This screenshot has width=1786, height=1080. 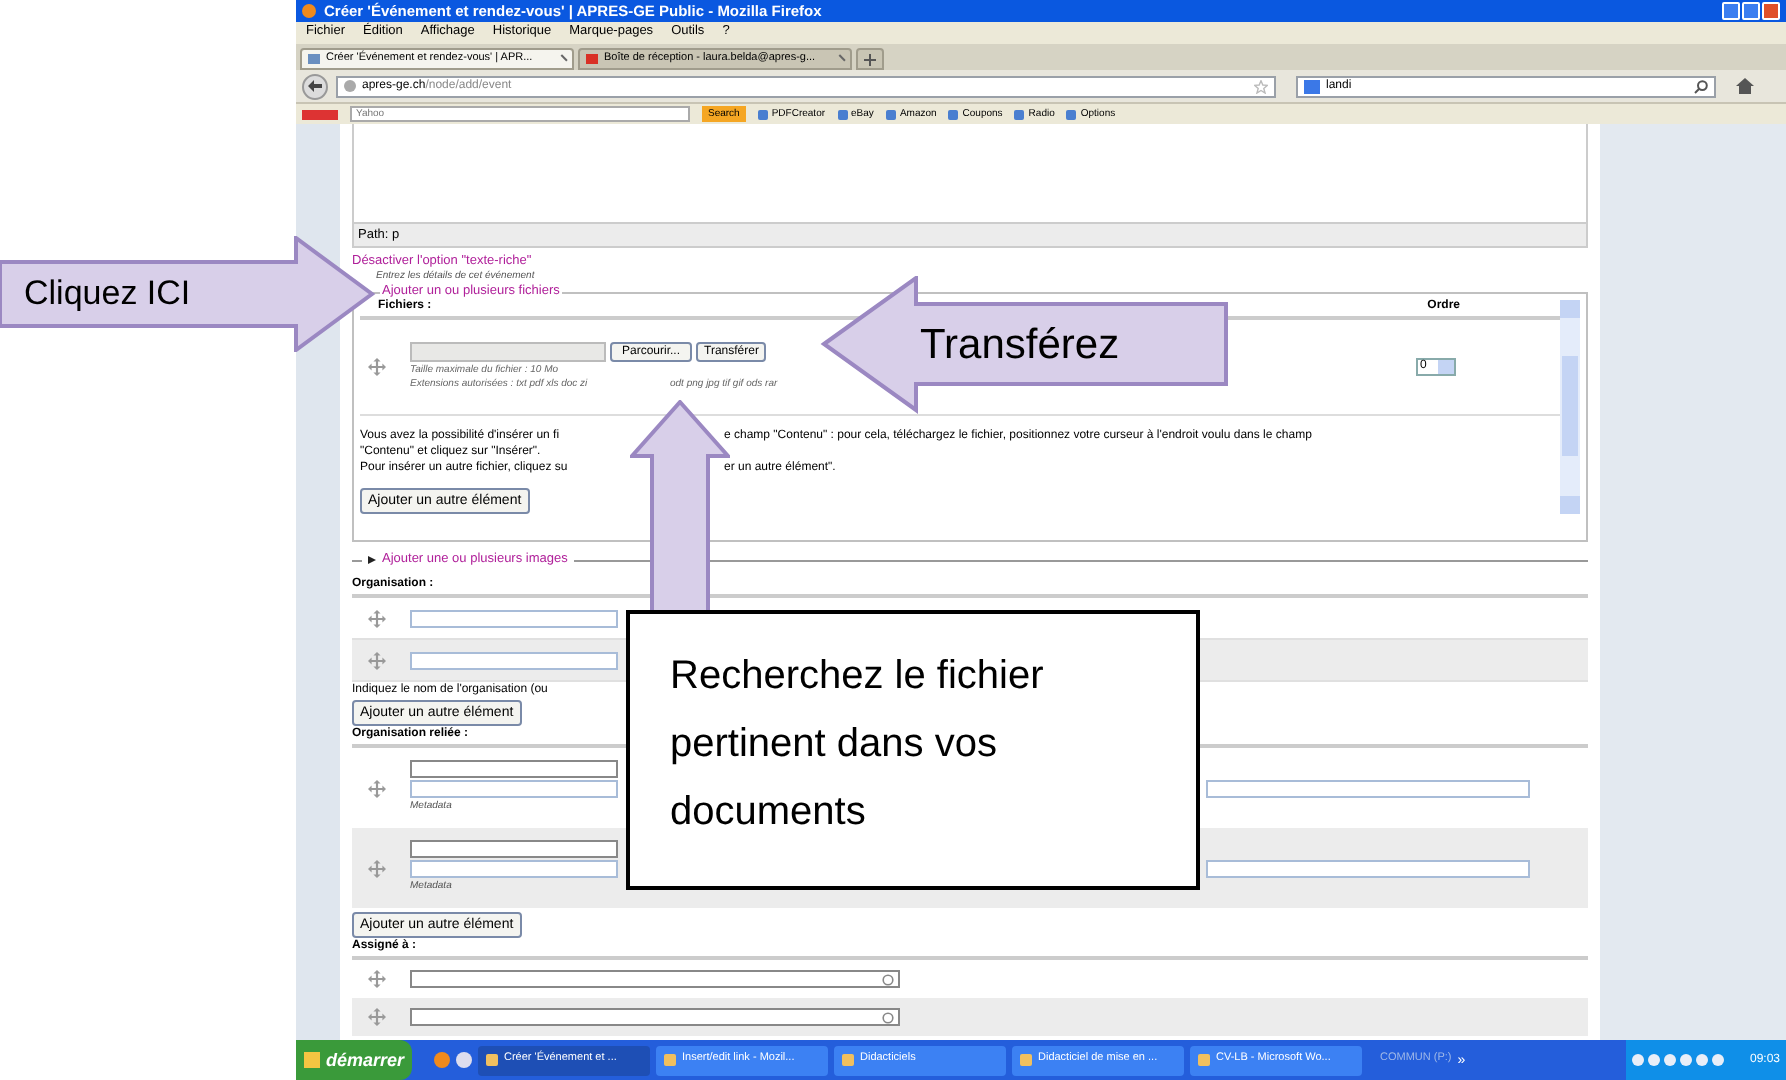 What do you see at coordinates (1751, 11) in the screenshot?
I see `maximize-button` at bounding box center [1751, 11].